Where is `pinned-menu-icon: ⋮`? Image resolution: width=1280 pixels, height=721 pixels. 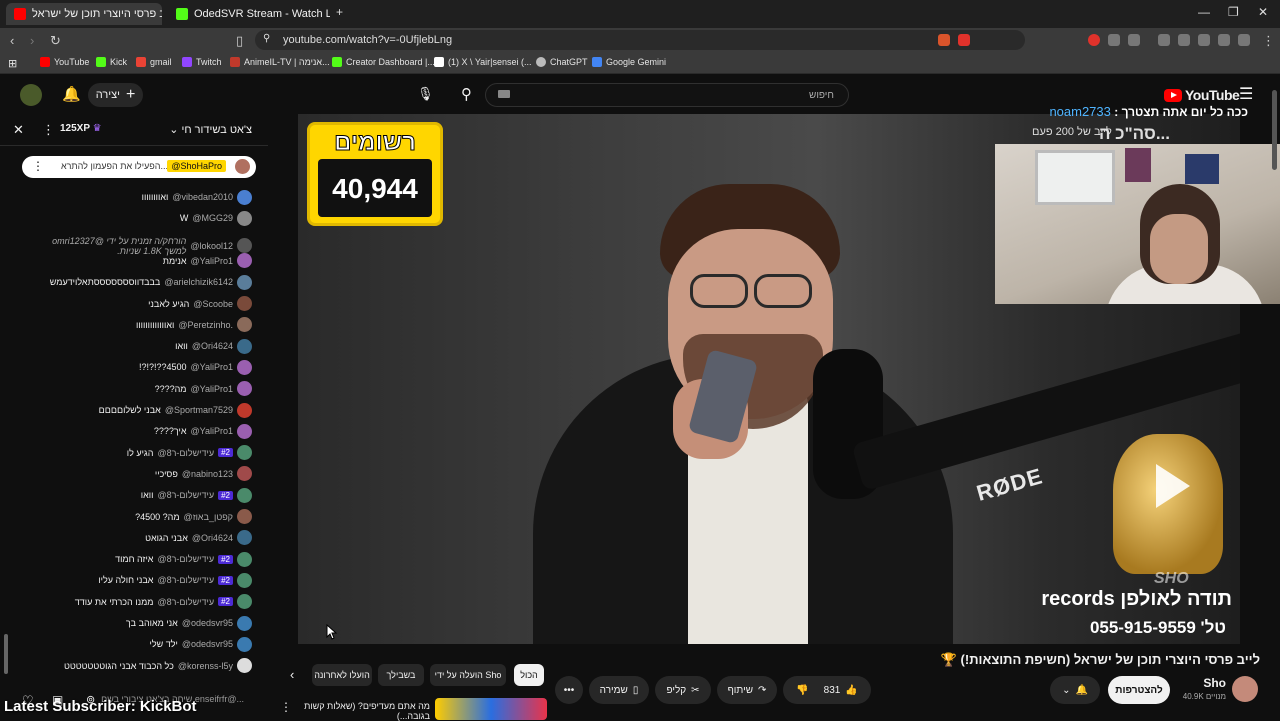
pinned-menu-icon: ⋮ is located at coordinates (38, 166).